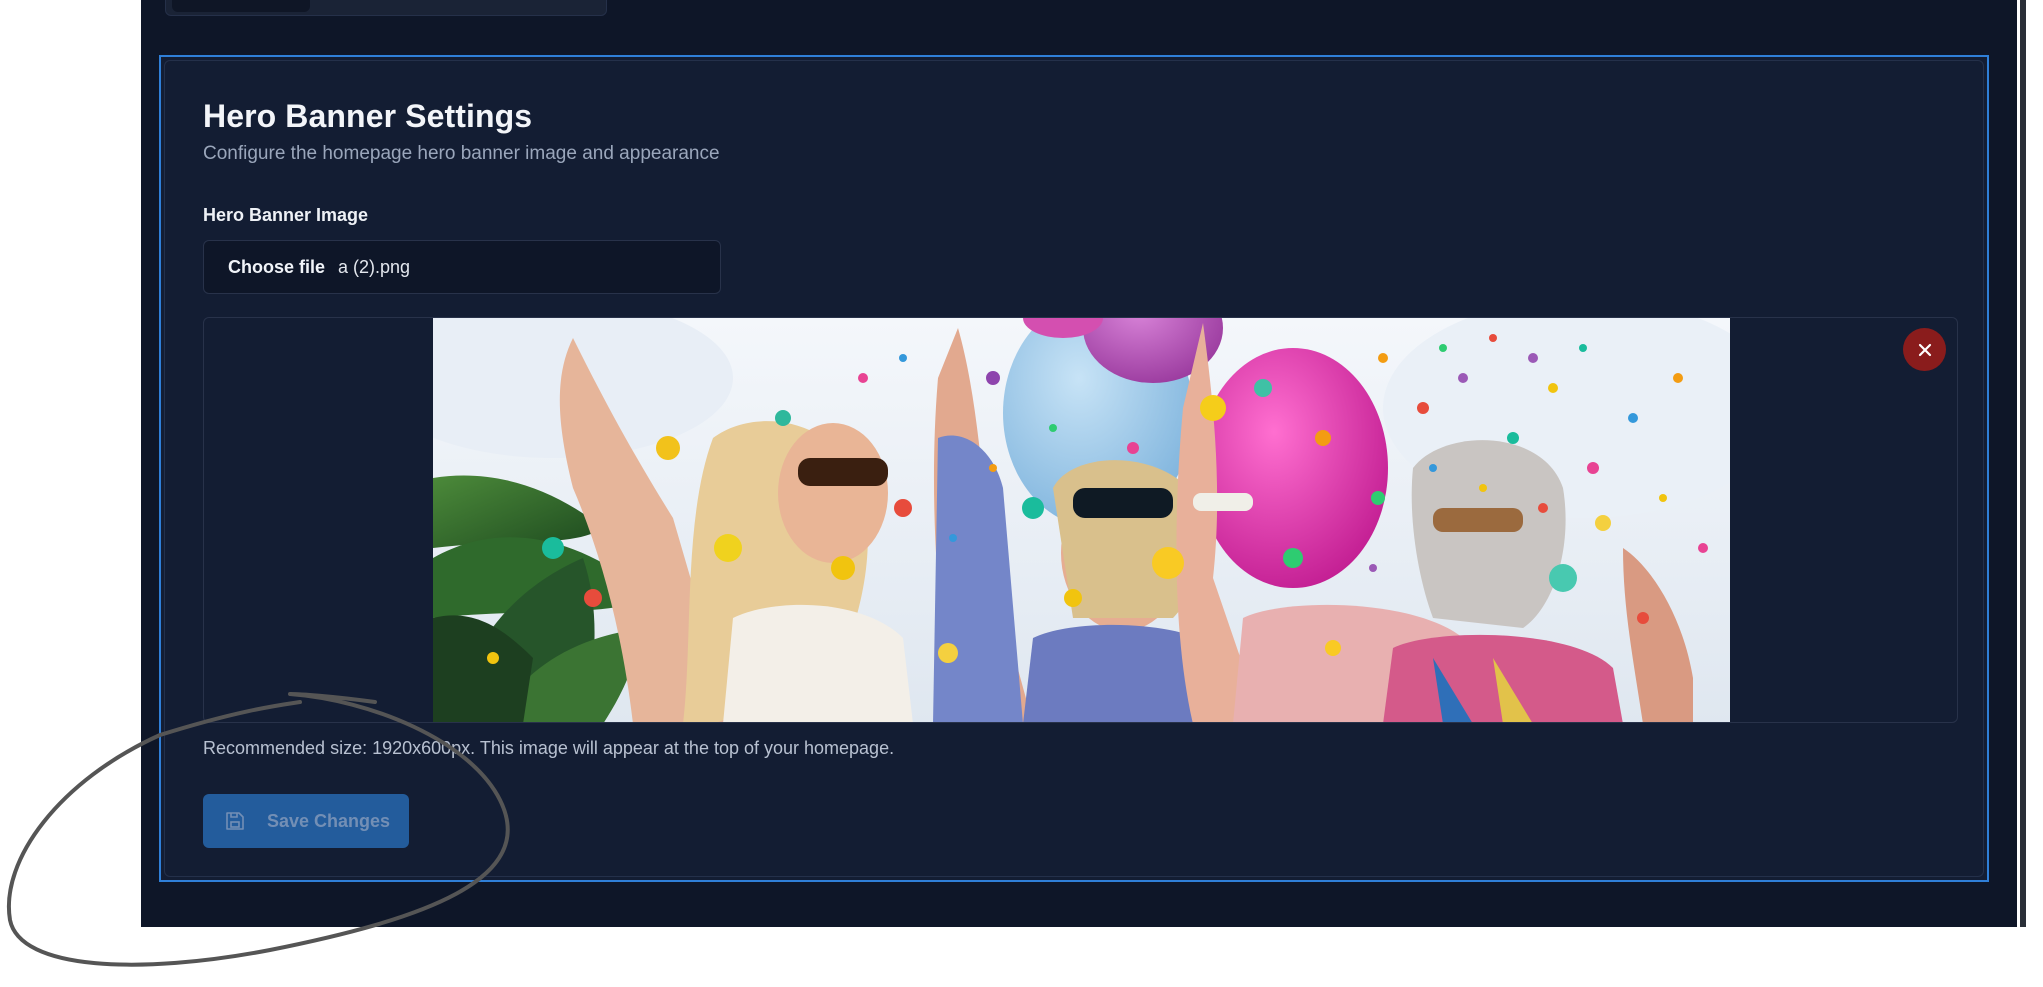 The width and height of the screenshot is (2043, 987). I want to click on hero-image-field-label: Hero Banner Image, so click(286, 215).